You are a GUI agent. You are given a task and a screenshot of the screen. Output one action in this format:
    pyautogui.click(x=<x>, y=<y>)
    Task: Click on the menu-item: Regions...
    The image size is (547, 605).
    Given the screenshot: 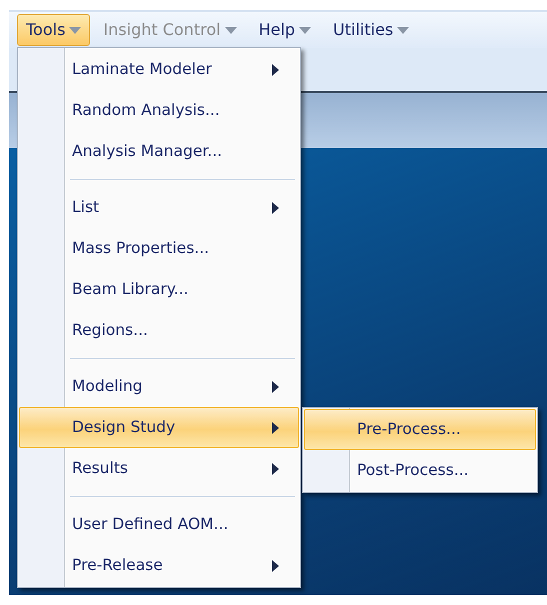 What is the action you would take?
    pyautogui.click(x=159, y=330)
    